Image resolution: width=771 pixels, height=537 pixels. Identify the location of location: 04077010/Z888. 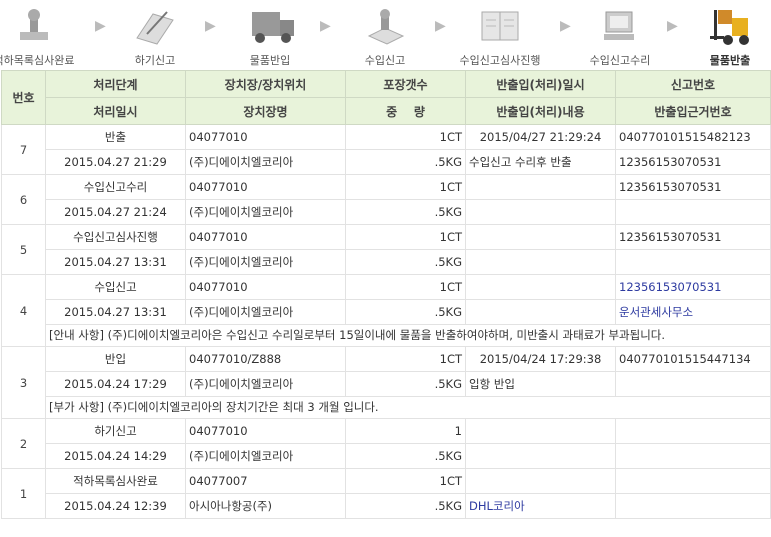
(265, 359).